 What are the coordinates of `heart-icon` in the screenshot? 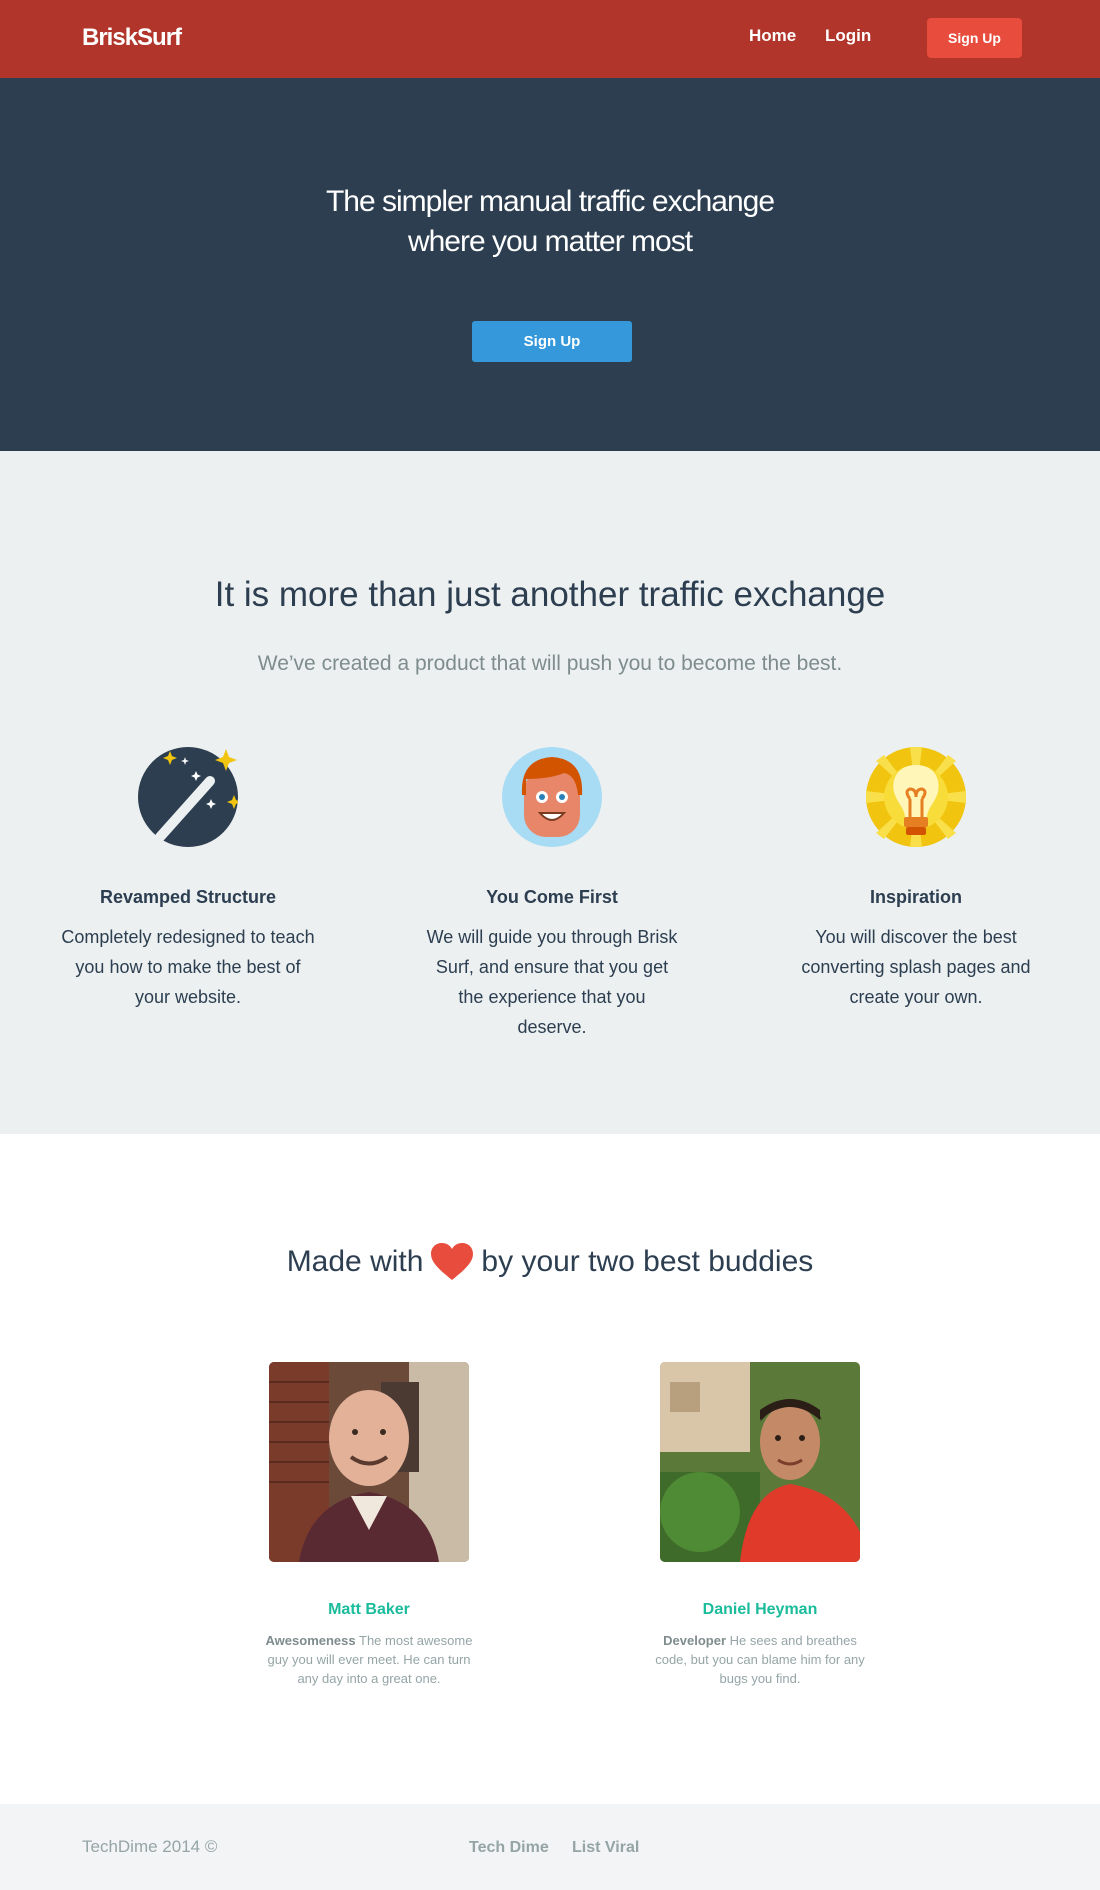 It's located at (452, 1261).